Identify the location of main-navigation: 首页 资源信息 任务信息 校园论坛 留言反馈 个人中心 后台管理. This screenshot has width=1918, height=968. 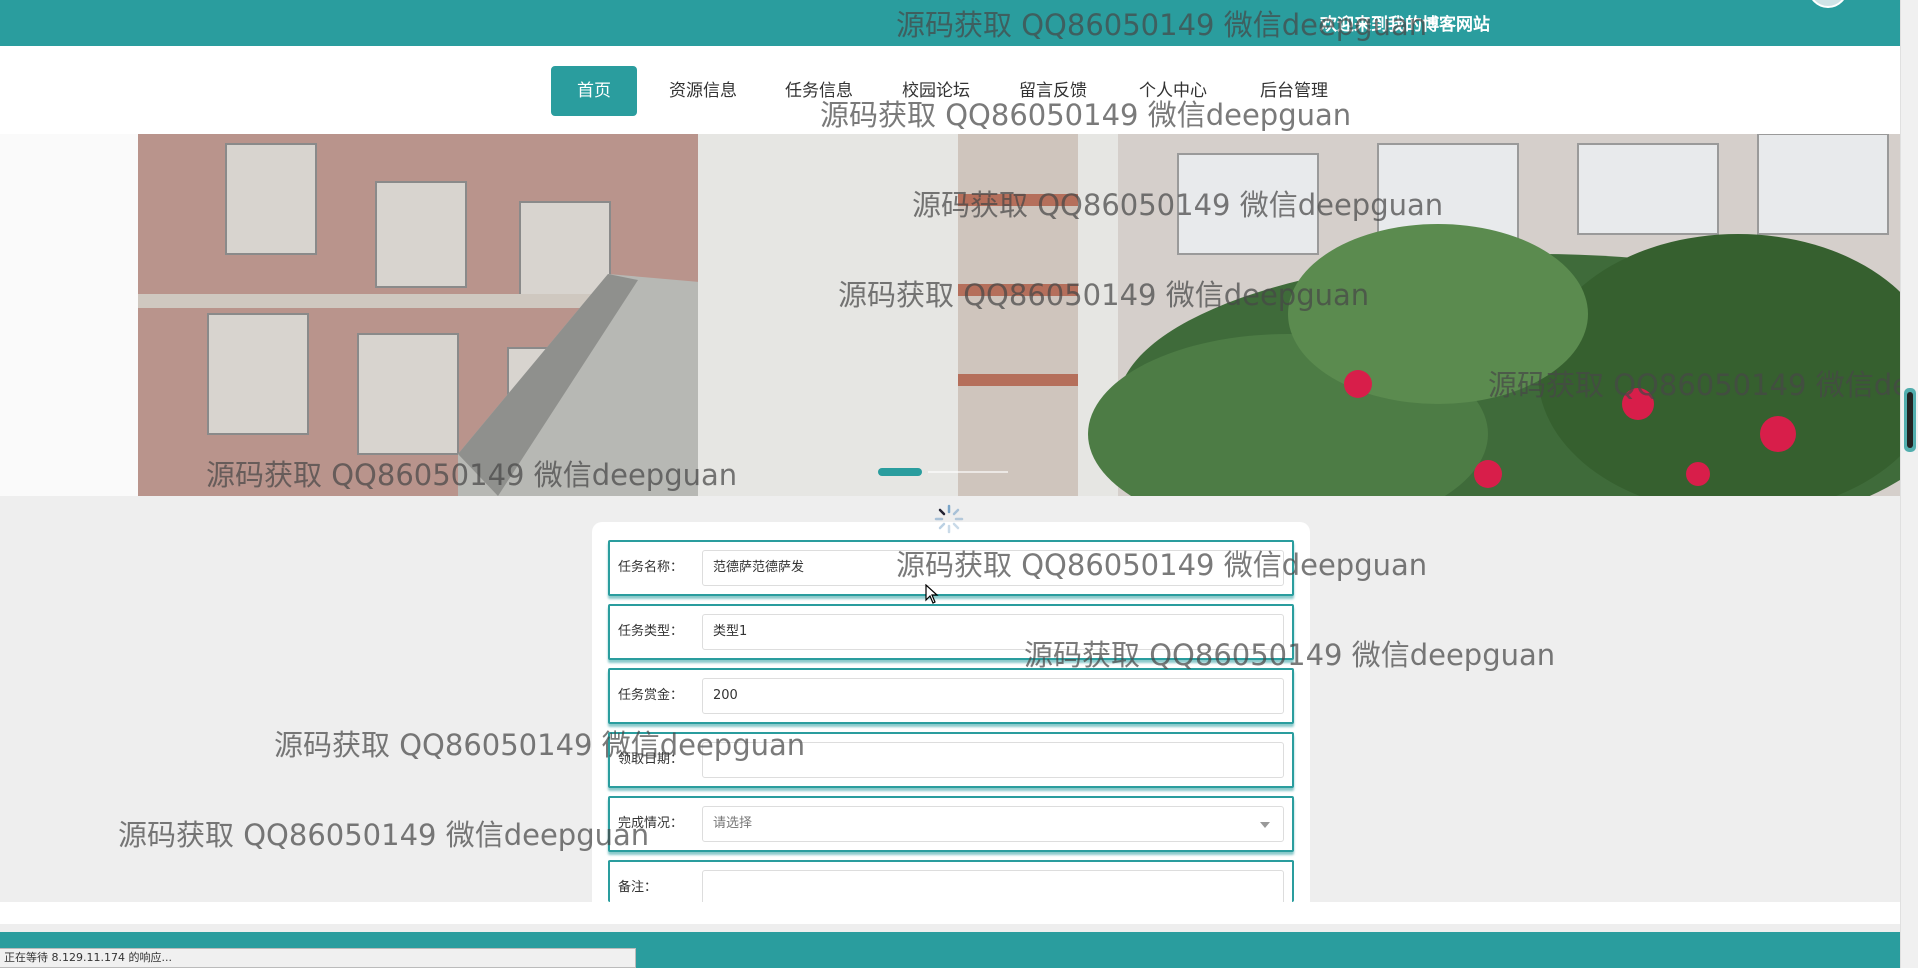
(950, 90).